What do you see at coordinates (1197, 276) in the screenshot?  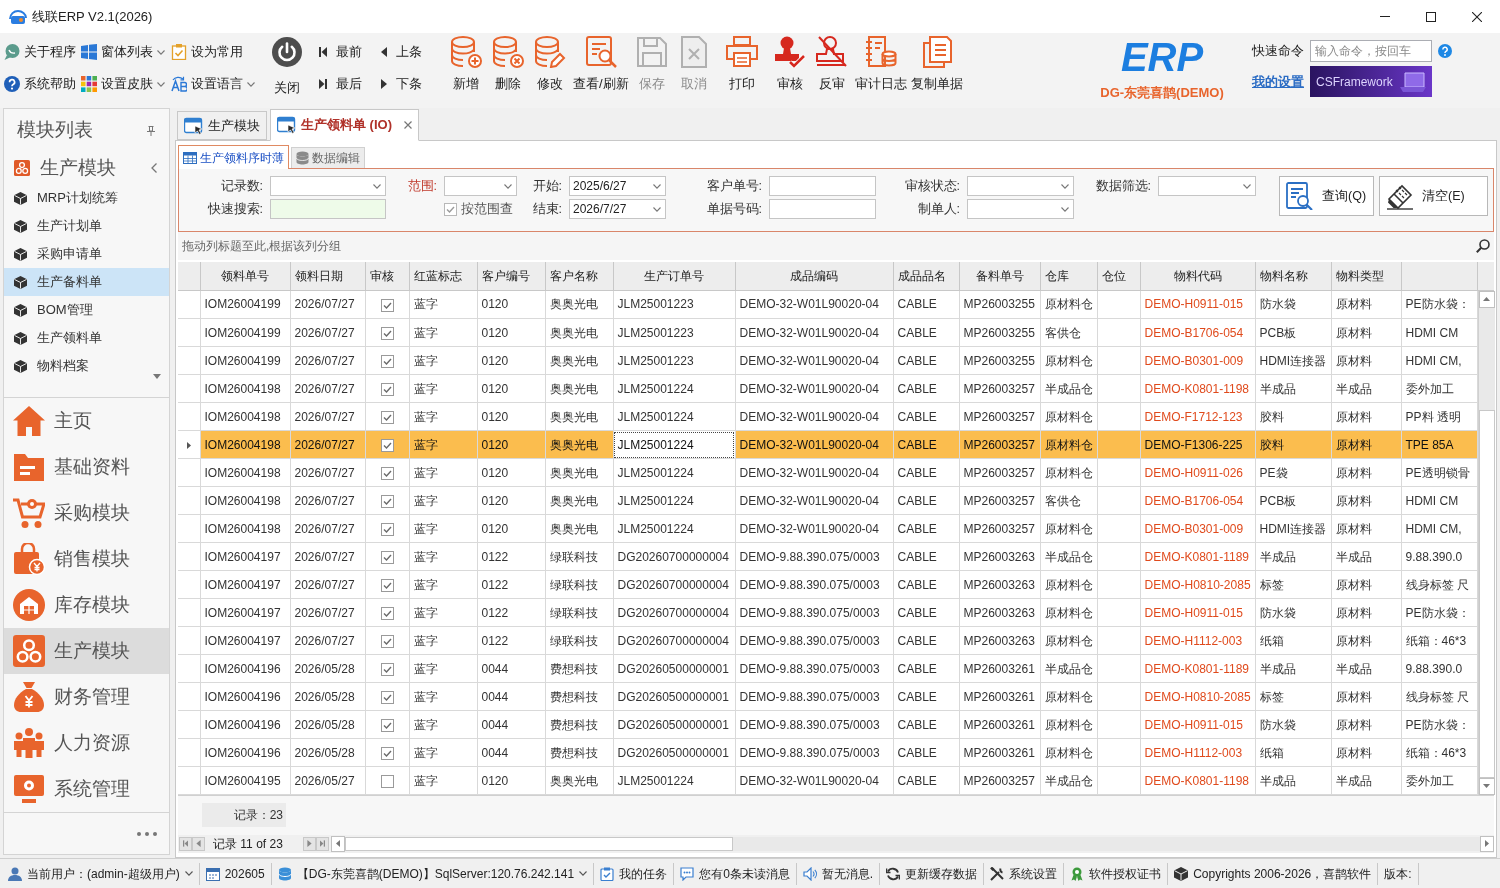 I see `column-header: 物料代码` at bounding box center [1197, 276].